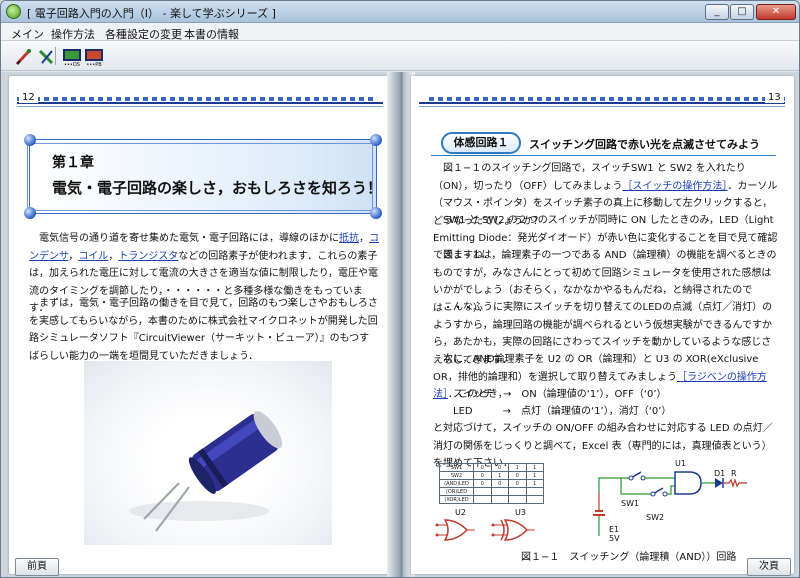 The image size is (800, 578). I want to click on gate-u2-label: U2, so click(460, 512).